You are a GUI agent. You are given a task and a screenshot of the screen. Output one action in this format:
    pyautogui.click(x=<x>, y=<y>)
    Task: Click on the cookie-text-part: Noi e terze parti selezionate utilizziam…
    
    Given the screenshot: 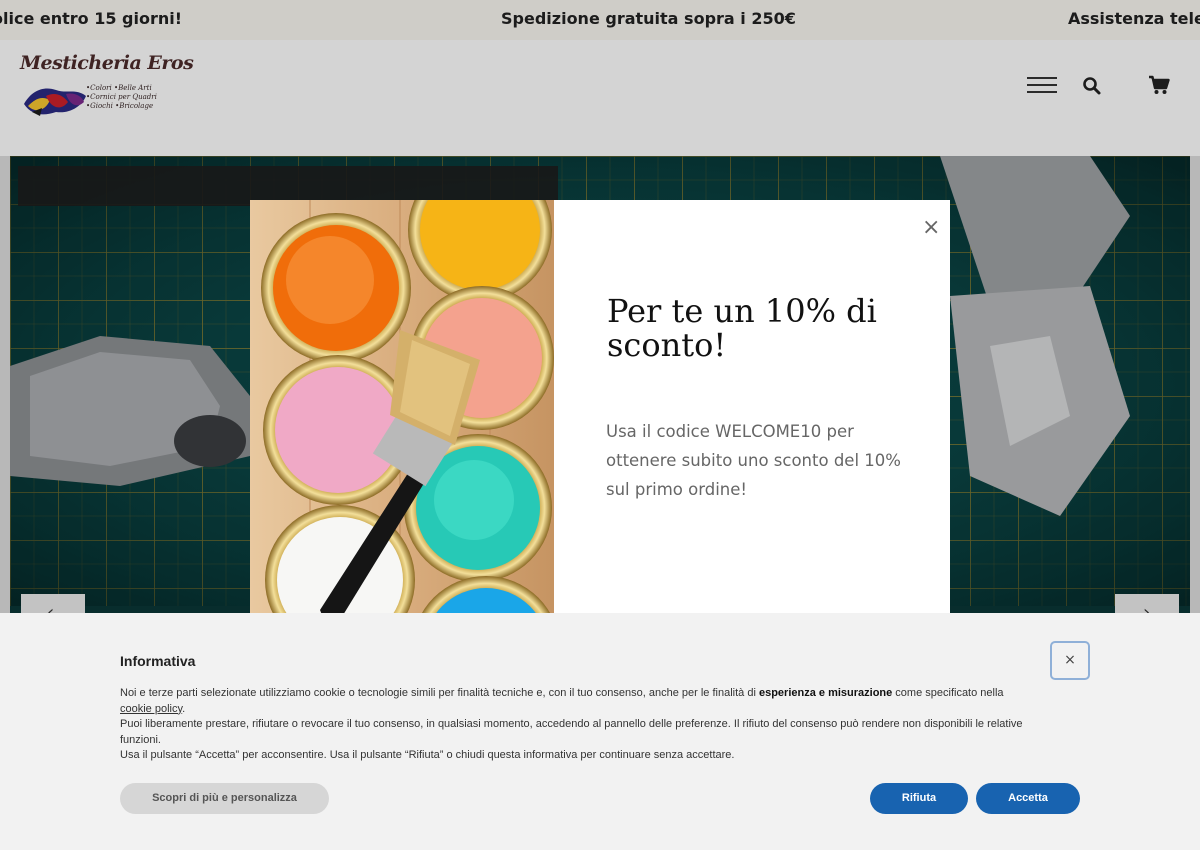 What is the action you would take?
    pyautogui.click(x=439, y=693)
    